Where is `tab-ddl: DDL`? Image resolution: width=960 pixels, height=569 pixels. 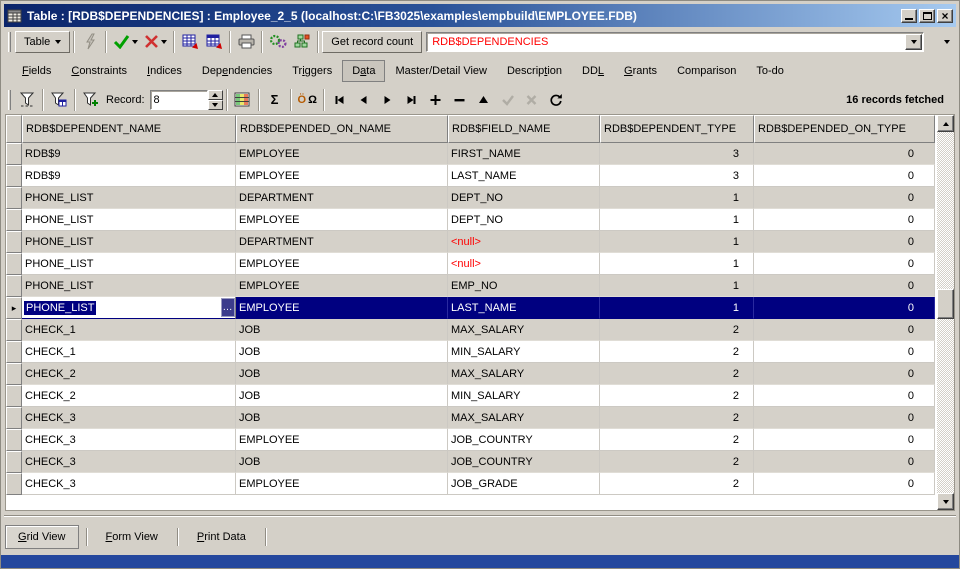
tab-ddl: DDL is located at coordinates (593, 71).